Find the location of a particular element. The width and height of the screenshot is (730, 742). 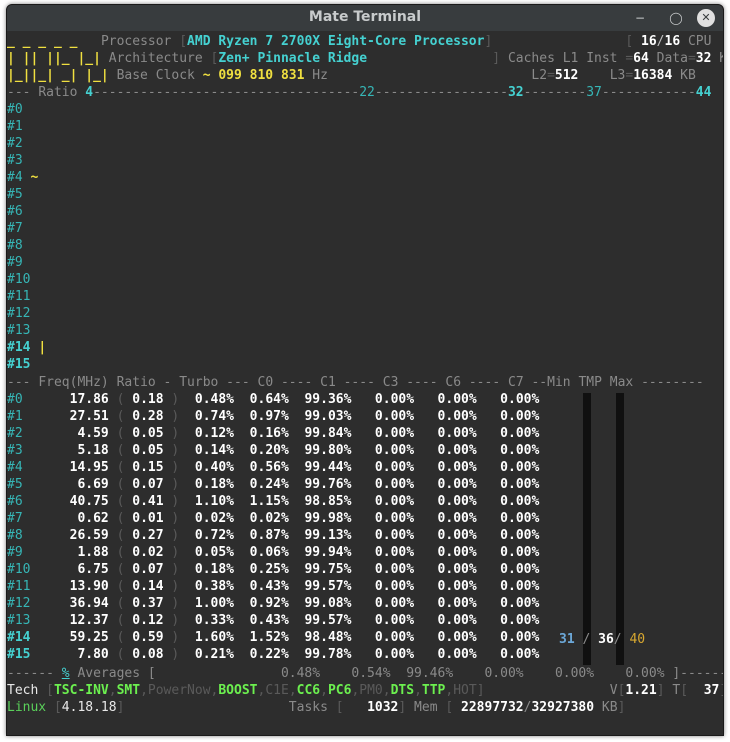

row-freq: 6.75 is located at coordinates (93, 569).